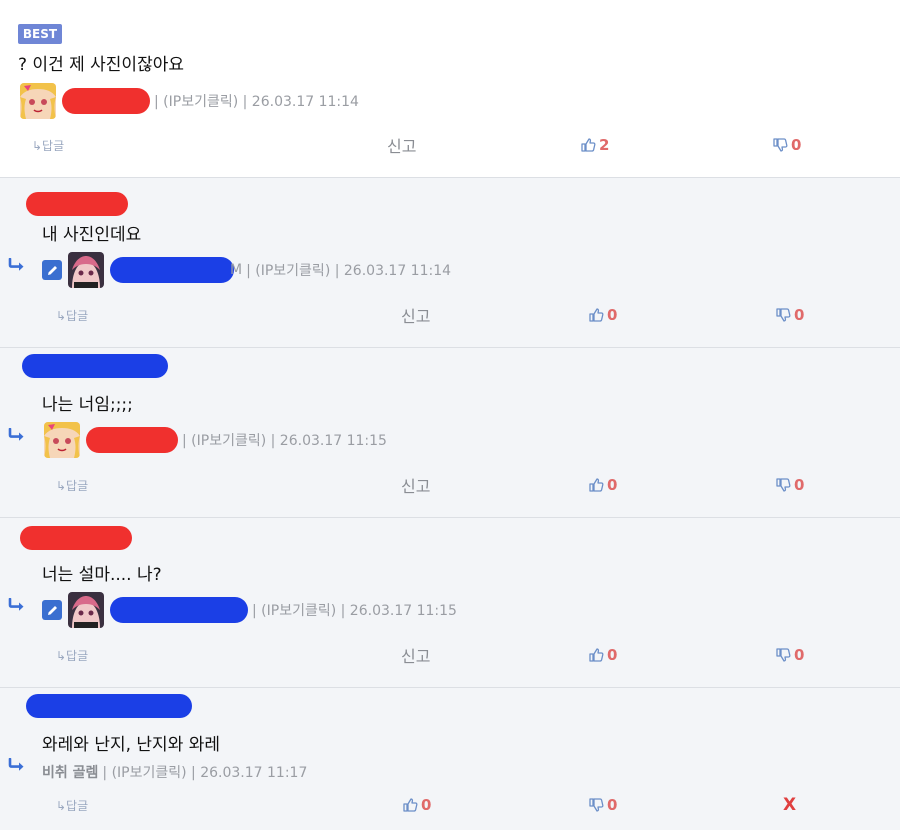  Describe the element at coordinates (604, 145) in the screenshot. I see `upvote-count: 2` at that location.